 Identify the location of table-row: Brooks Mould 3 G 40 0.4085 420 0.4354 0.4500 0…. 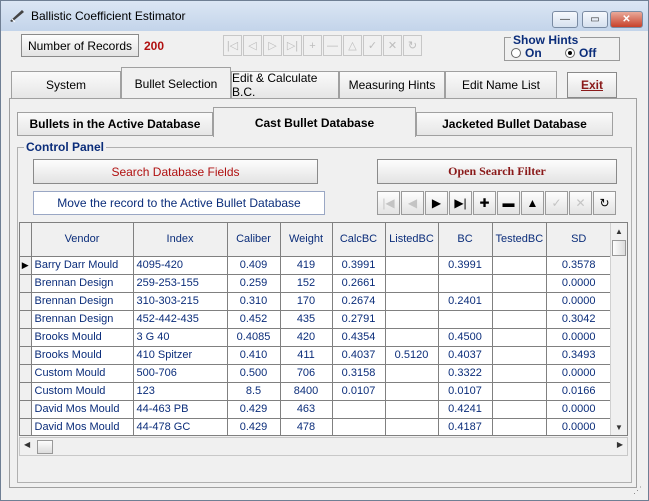
(316, 337).